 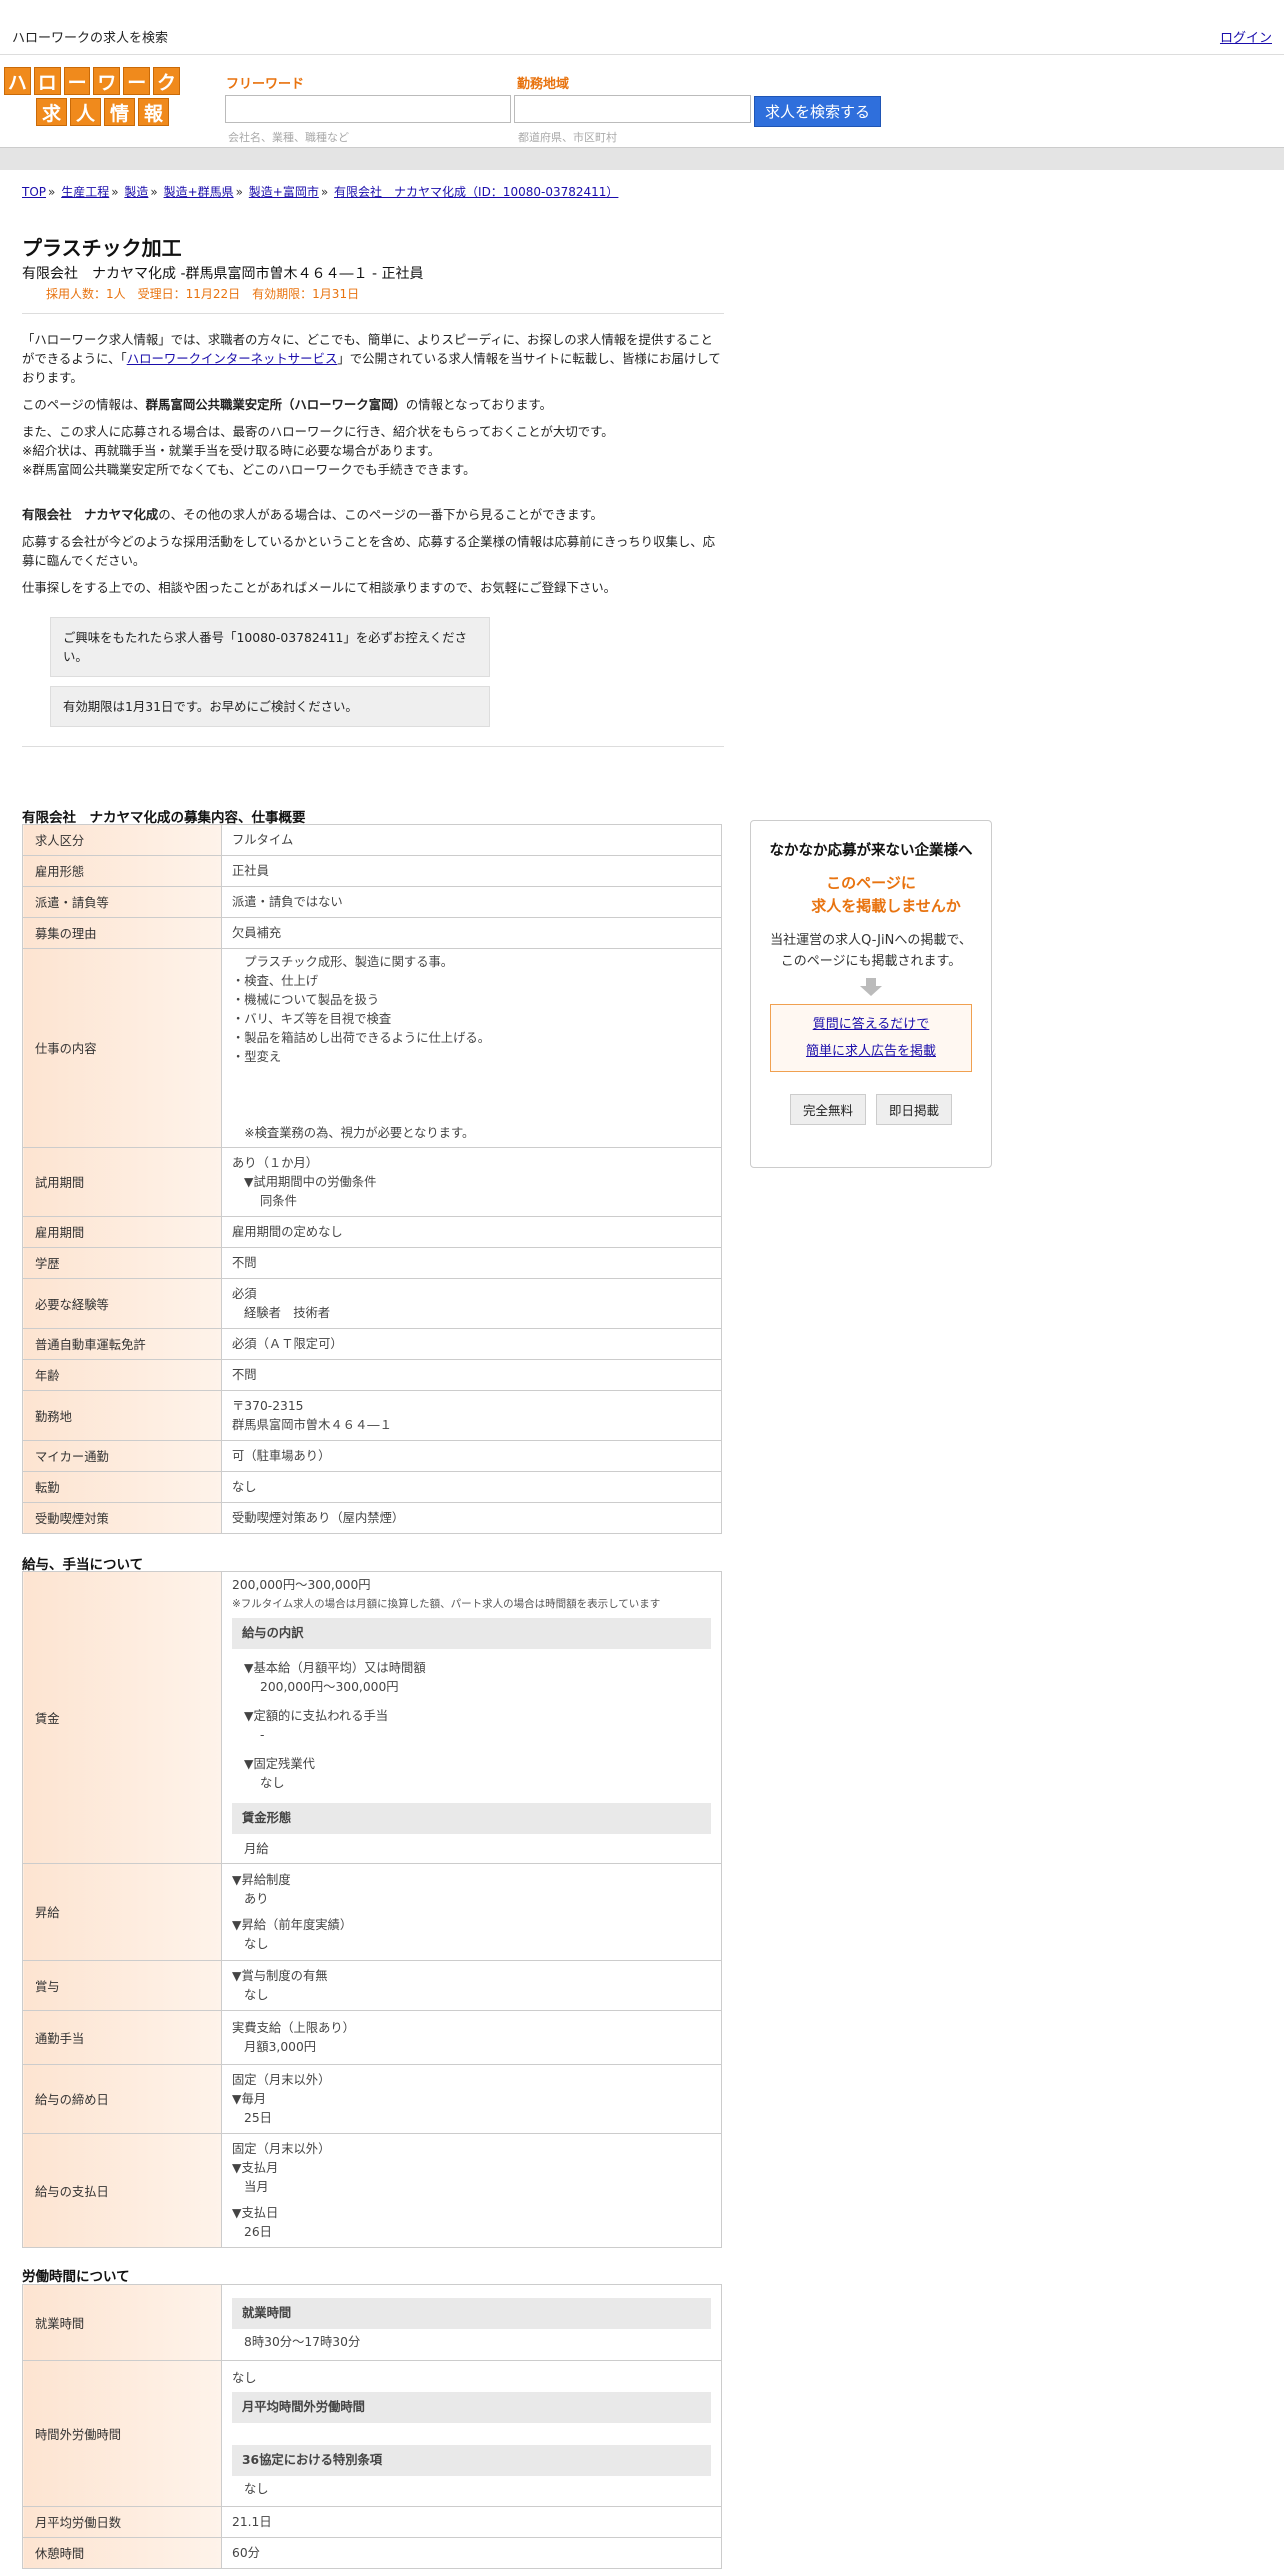 I want to click on notice-box: 有効期限は1月31日です。お早めにご検討ください。, so click(x=270, y=706).